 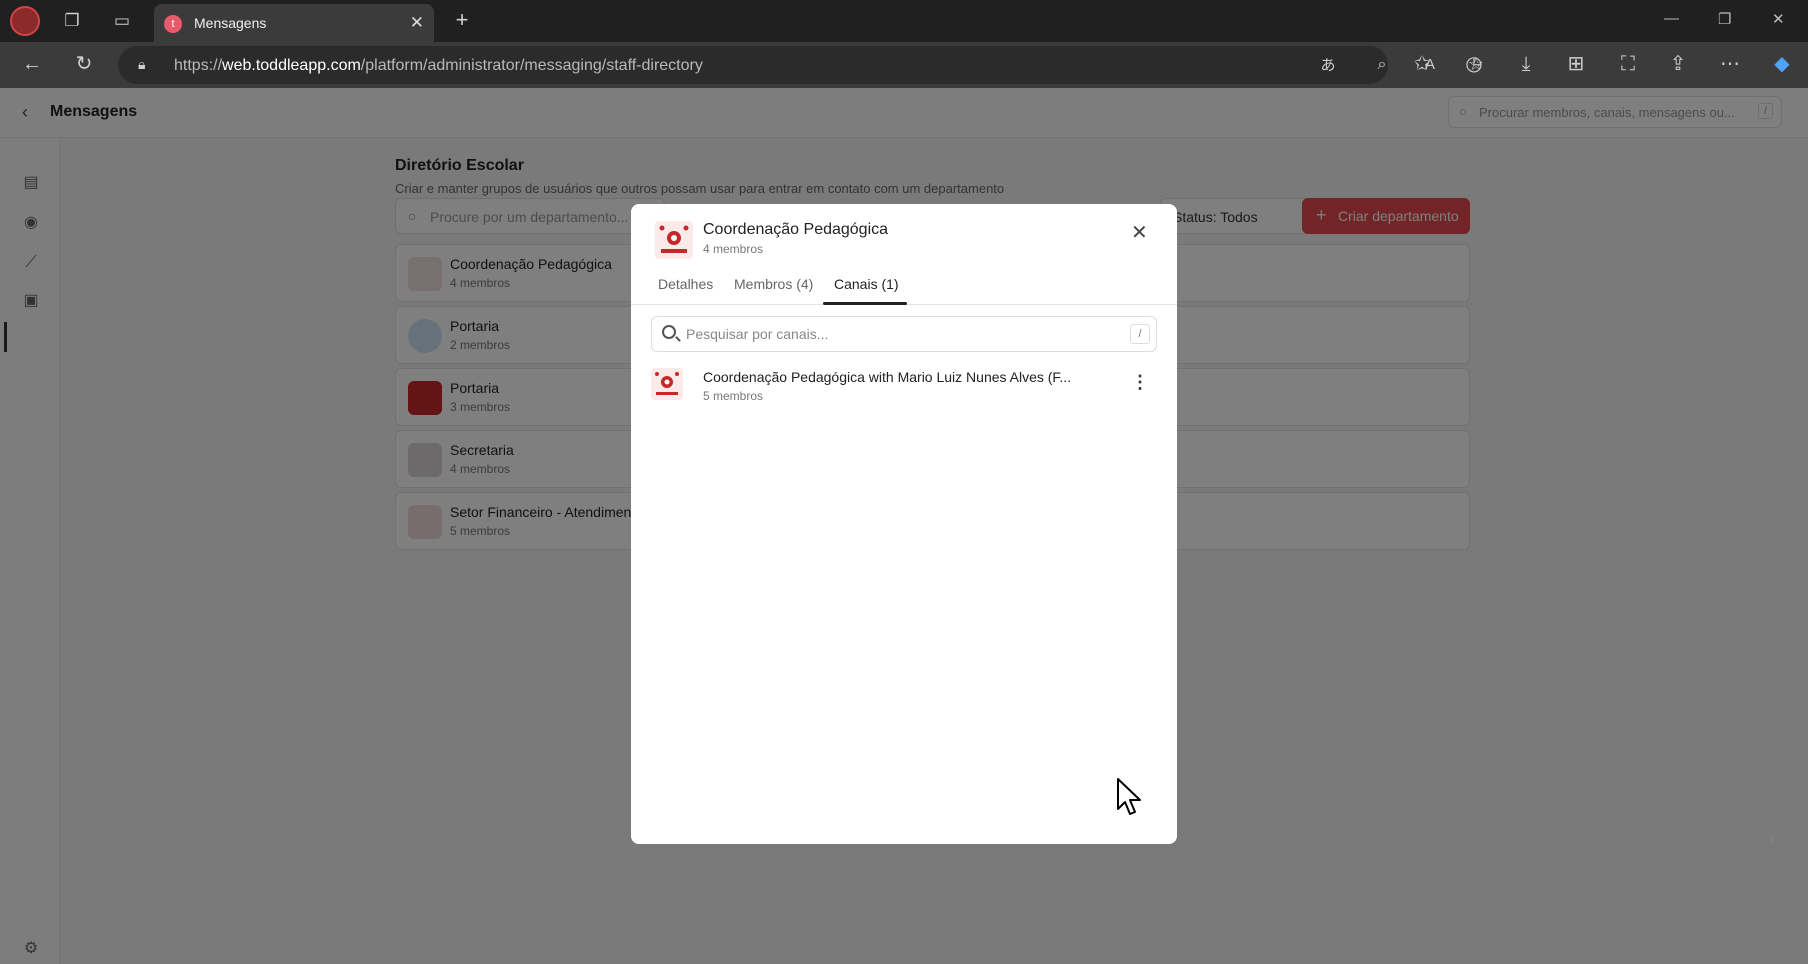 What do you see at coordinates (72, 21) in the screenshot?
I see `workspaces-icon: ❐` at bounding box center [72, 21].